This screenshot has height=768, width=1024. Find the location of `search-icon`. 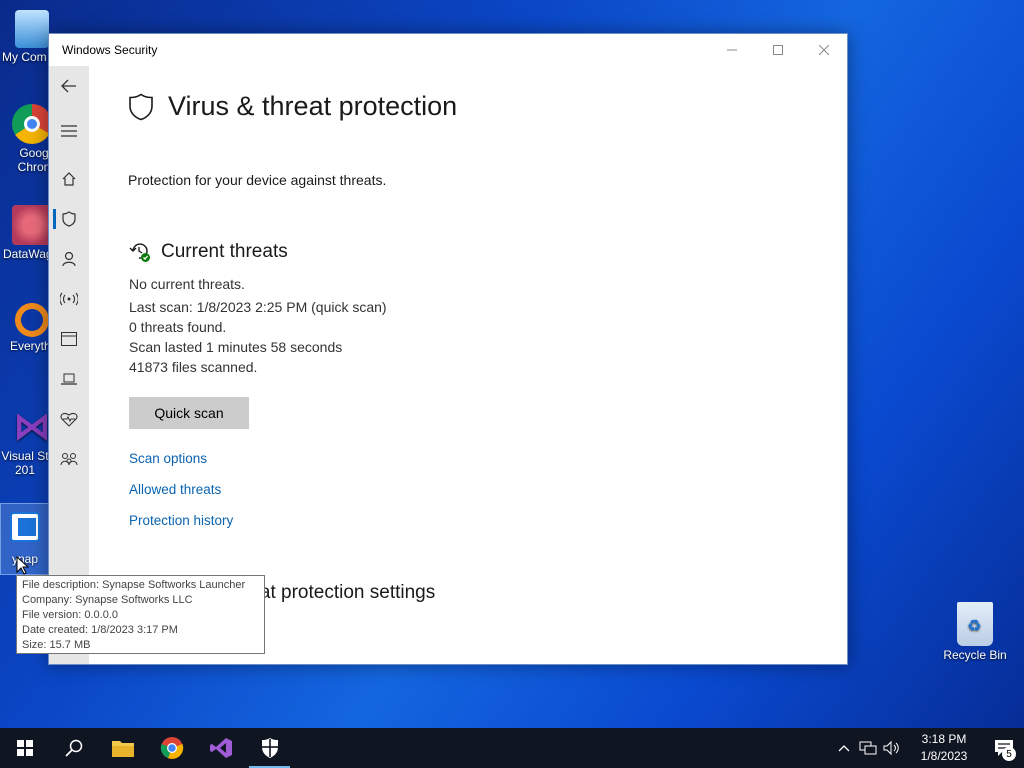

search-icon is located at coordinates (73, 748).